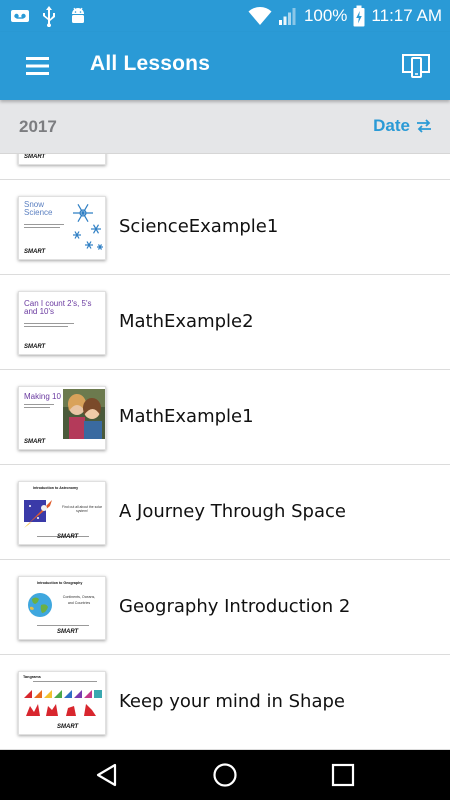  Describe the element at coordinates (260, 16) in the screenshot. I see `wifi-icon` at that location.